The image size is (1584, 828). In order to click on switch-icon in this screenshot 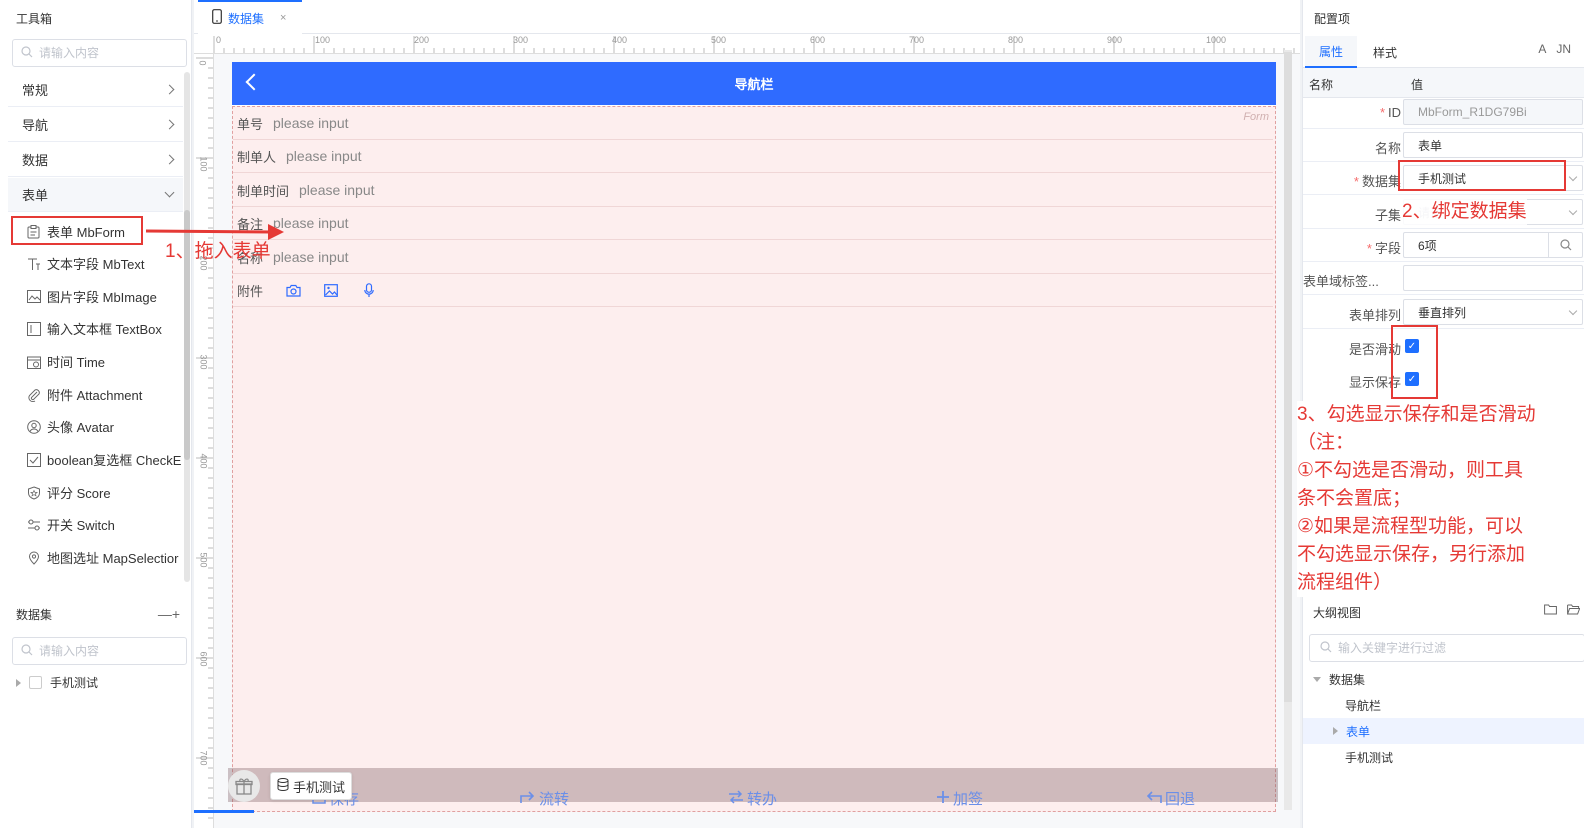, I will do `click(33, 524)`.